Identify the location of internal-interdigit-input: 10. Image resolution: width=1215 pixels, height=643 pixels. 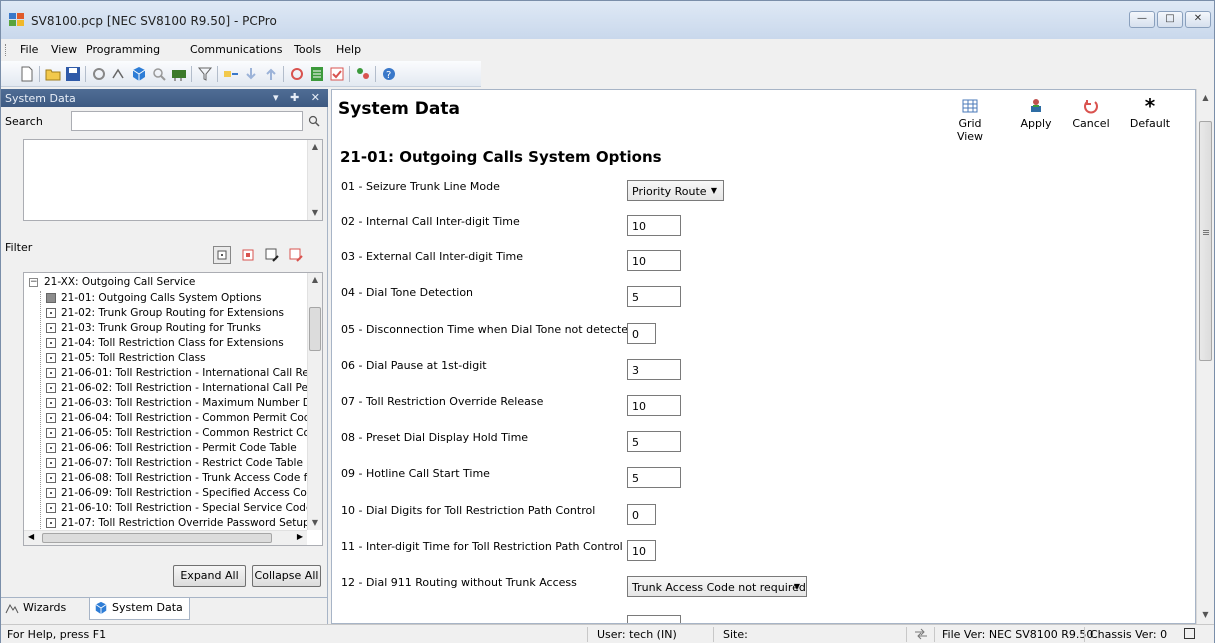
(654, 225).